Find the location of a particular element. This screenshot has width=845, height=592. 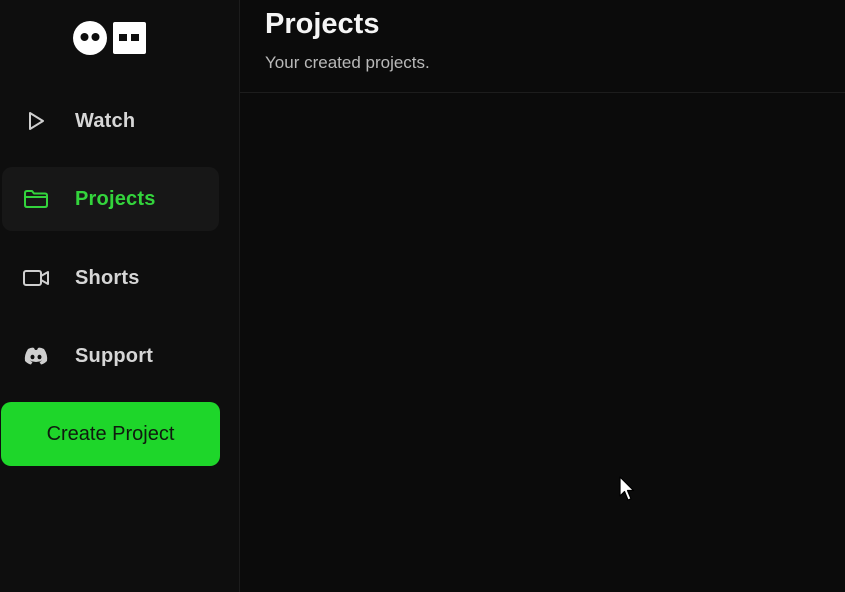

sidebar-item-label: Shorts is located at coordinates (107, 277).